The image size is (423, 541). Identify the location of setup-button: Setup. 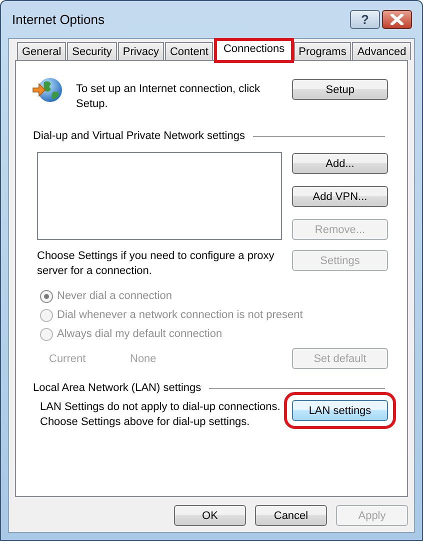
(340, 89).